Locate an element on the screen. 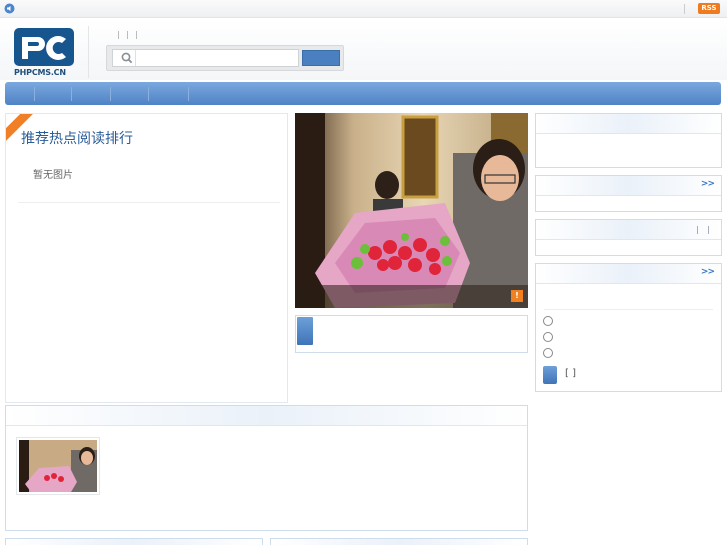  rss-button: RSS is located at coordinates (709, 8).